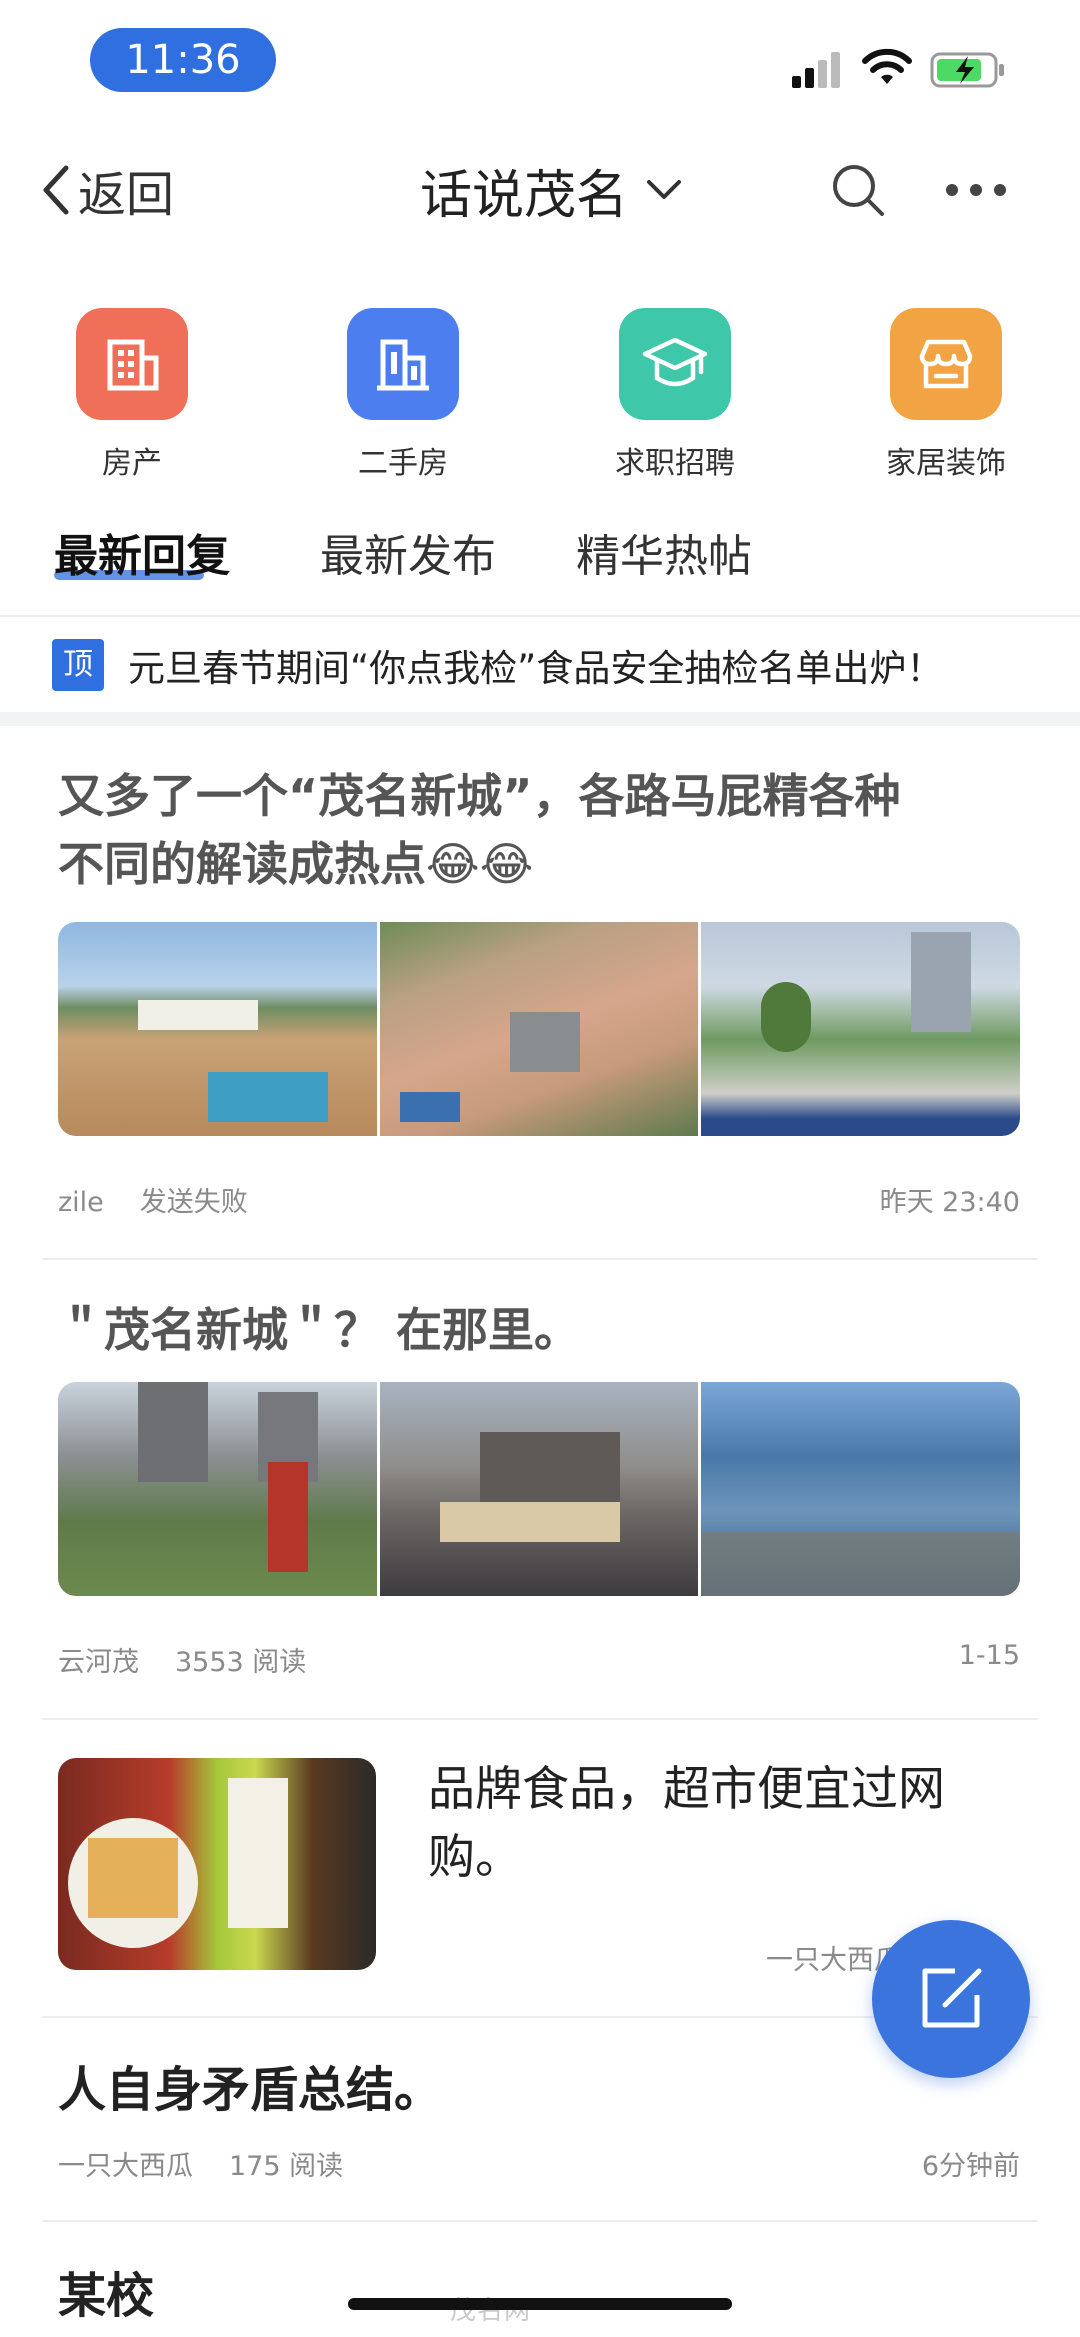 The width and height of the screenshot is (1080, 2337). I want to click on category-home-decor: 家居装饰, so click(946, 395).